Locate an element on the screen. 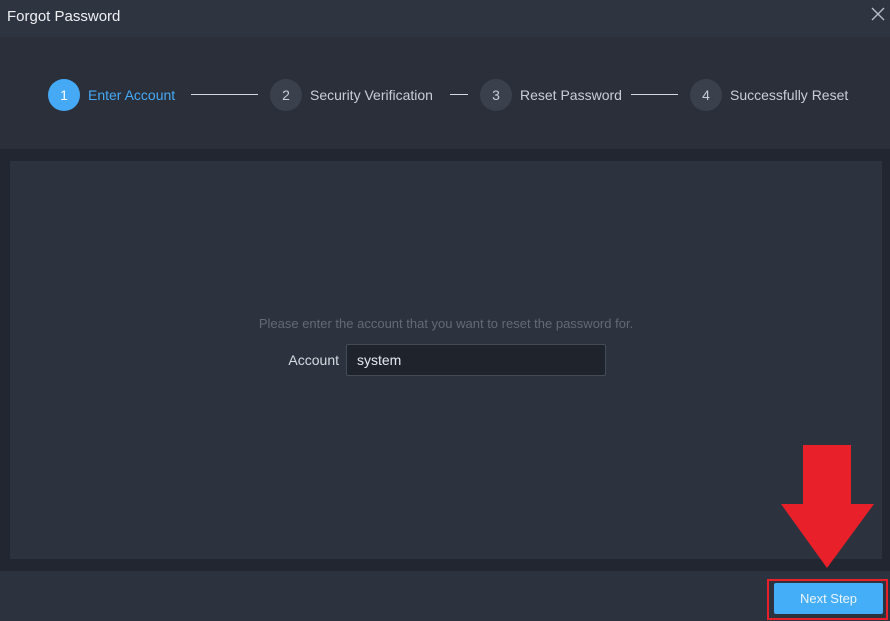 The image size is (890, 621). step-label: Reset Password is located at coordinates (571, 95).